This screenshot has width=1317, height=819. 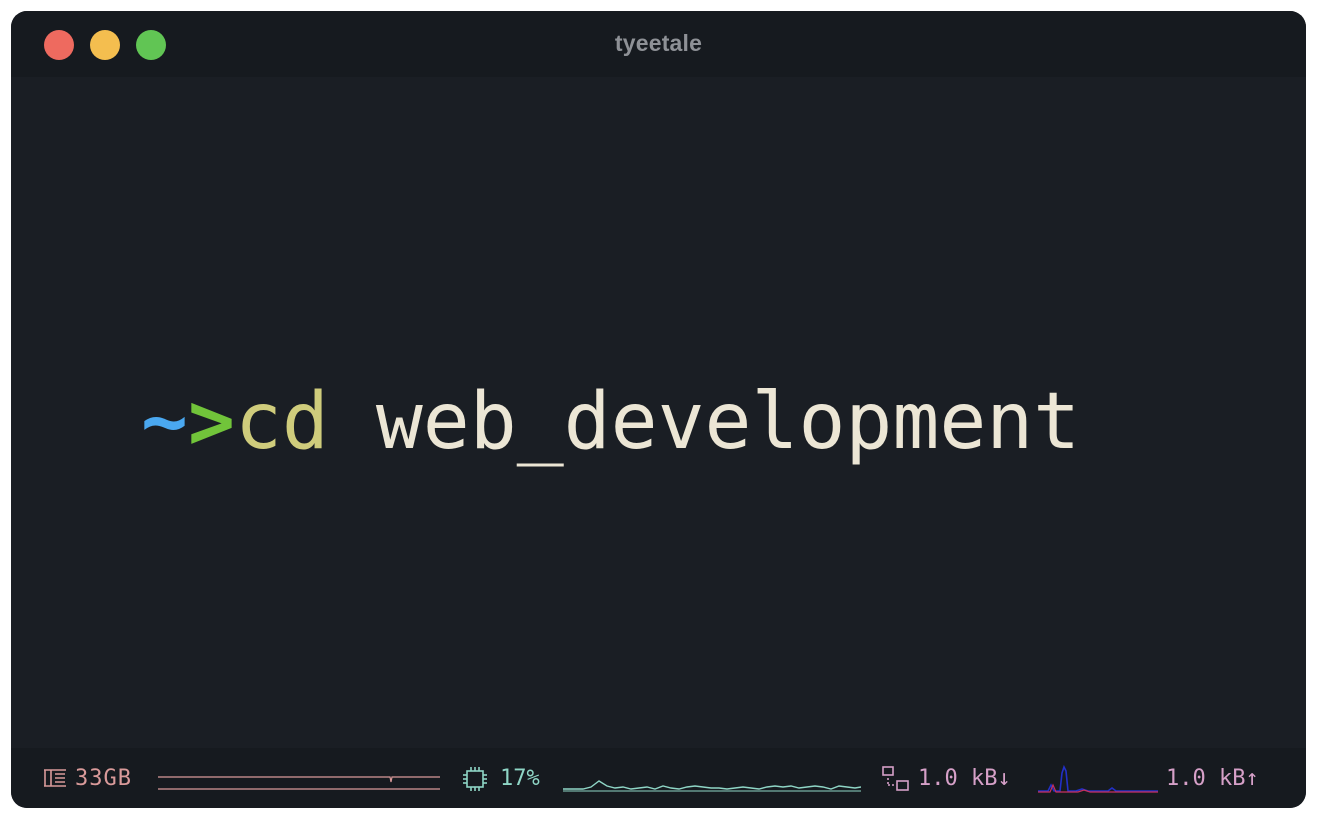 What do you see at coordinates (475, 779) in the screenshot?
I see `cpu-chip-icon` at bounding box center [475, 779].